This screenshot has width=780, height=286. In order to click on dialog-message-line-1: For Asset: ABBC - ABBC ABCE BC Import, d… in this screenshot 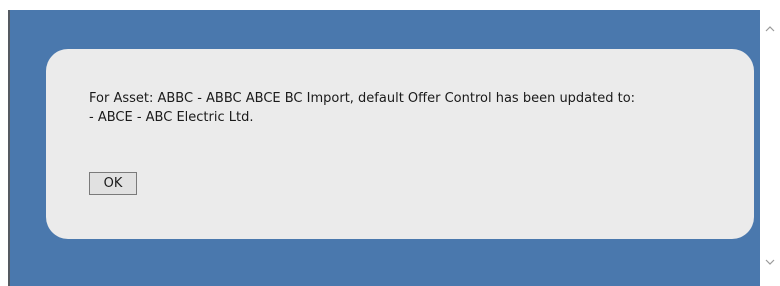, I will do `click(362, 98)`.